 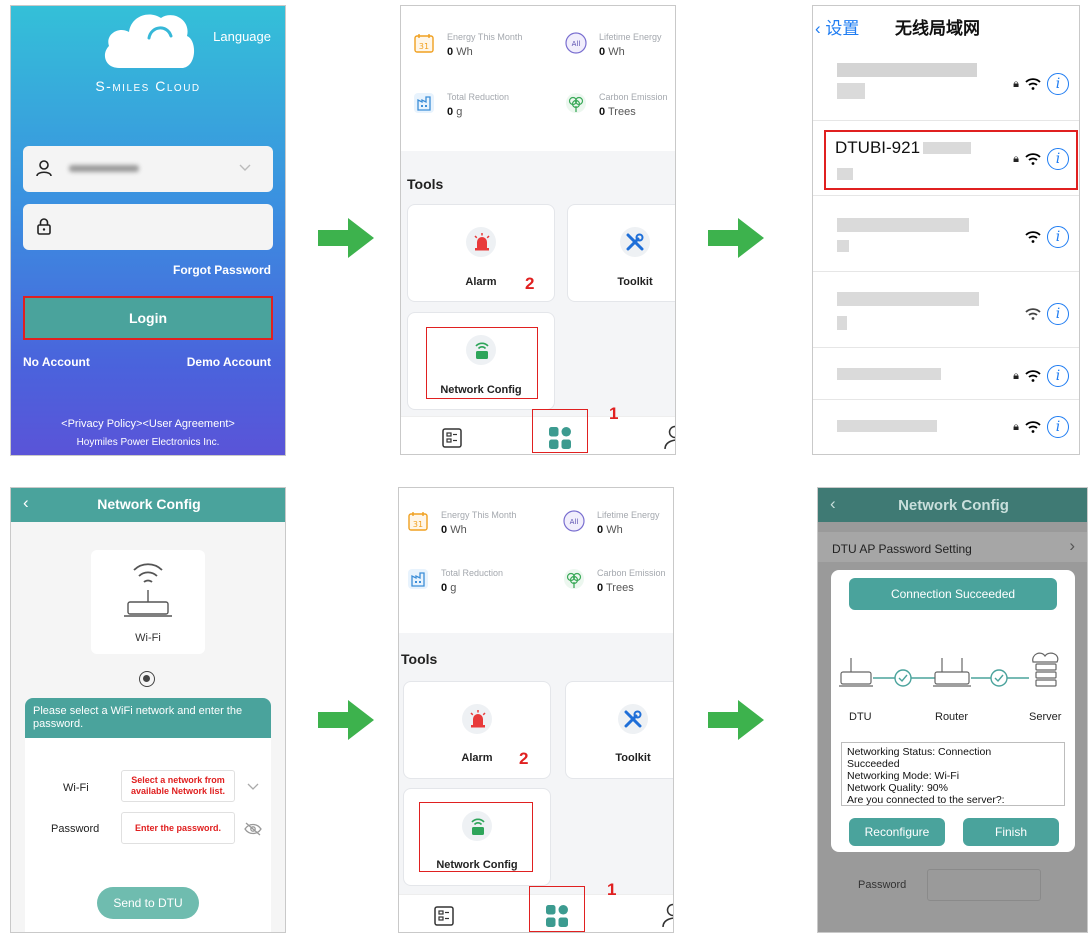 What do you see at coordinates (44, 168) in the screenshot?
I see `user-icon` at bounding box center [44, 168].